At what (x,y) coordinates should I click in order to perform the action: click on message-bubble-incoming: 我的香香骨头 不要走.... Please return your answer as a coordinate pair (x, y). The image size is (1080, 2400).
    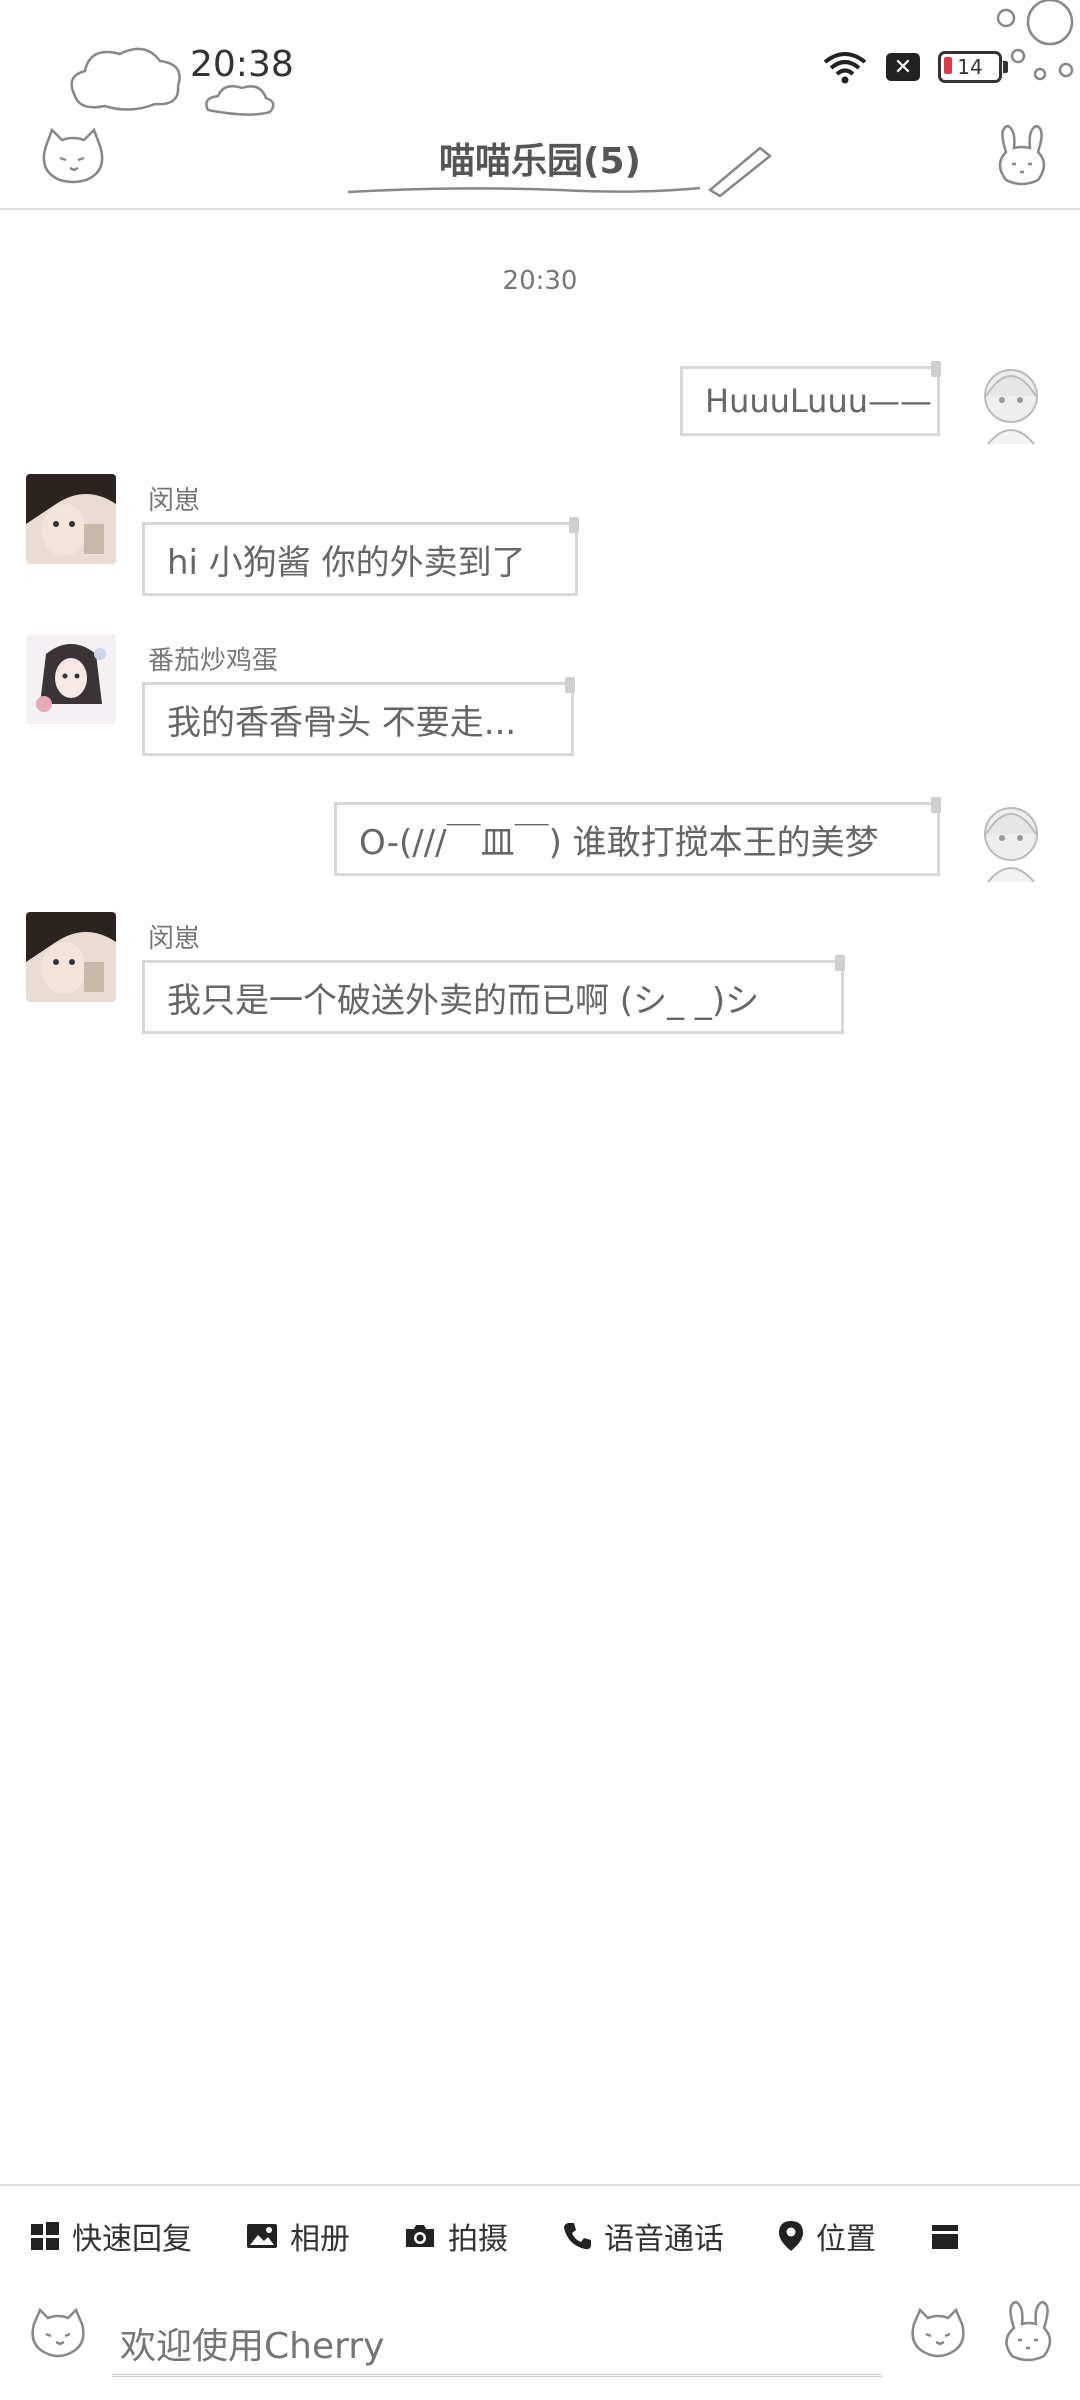
    Looking at the image, I should click on (358, 716).